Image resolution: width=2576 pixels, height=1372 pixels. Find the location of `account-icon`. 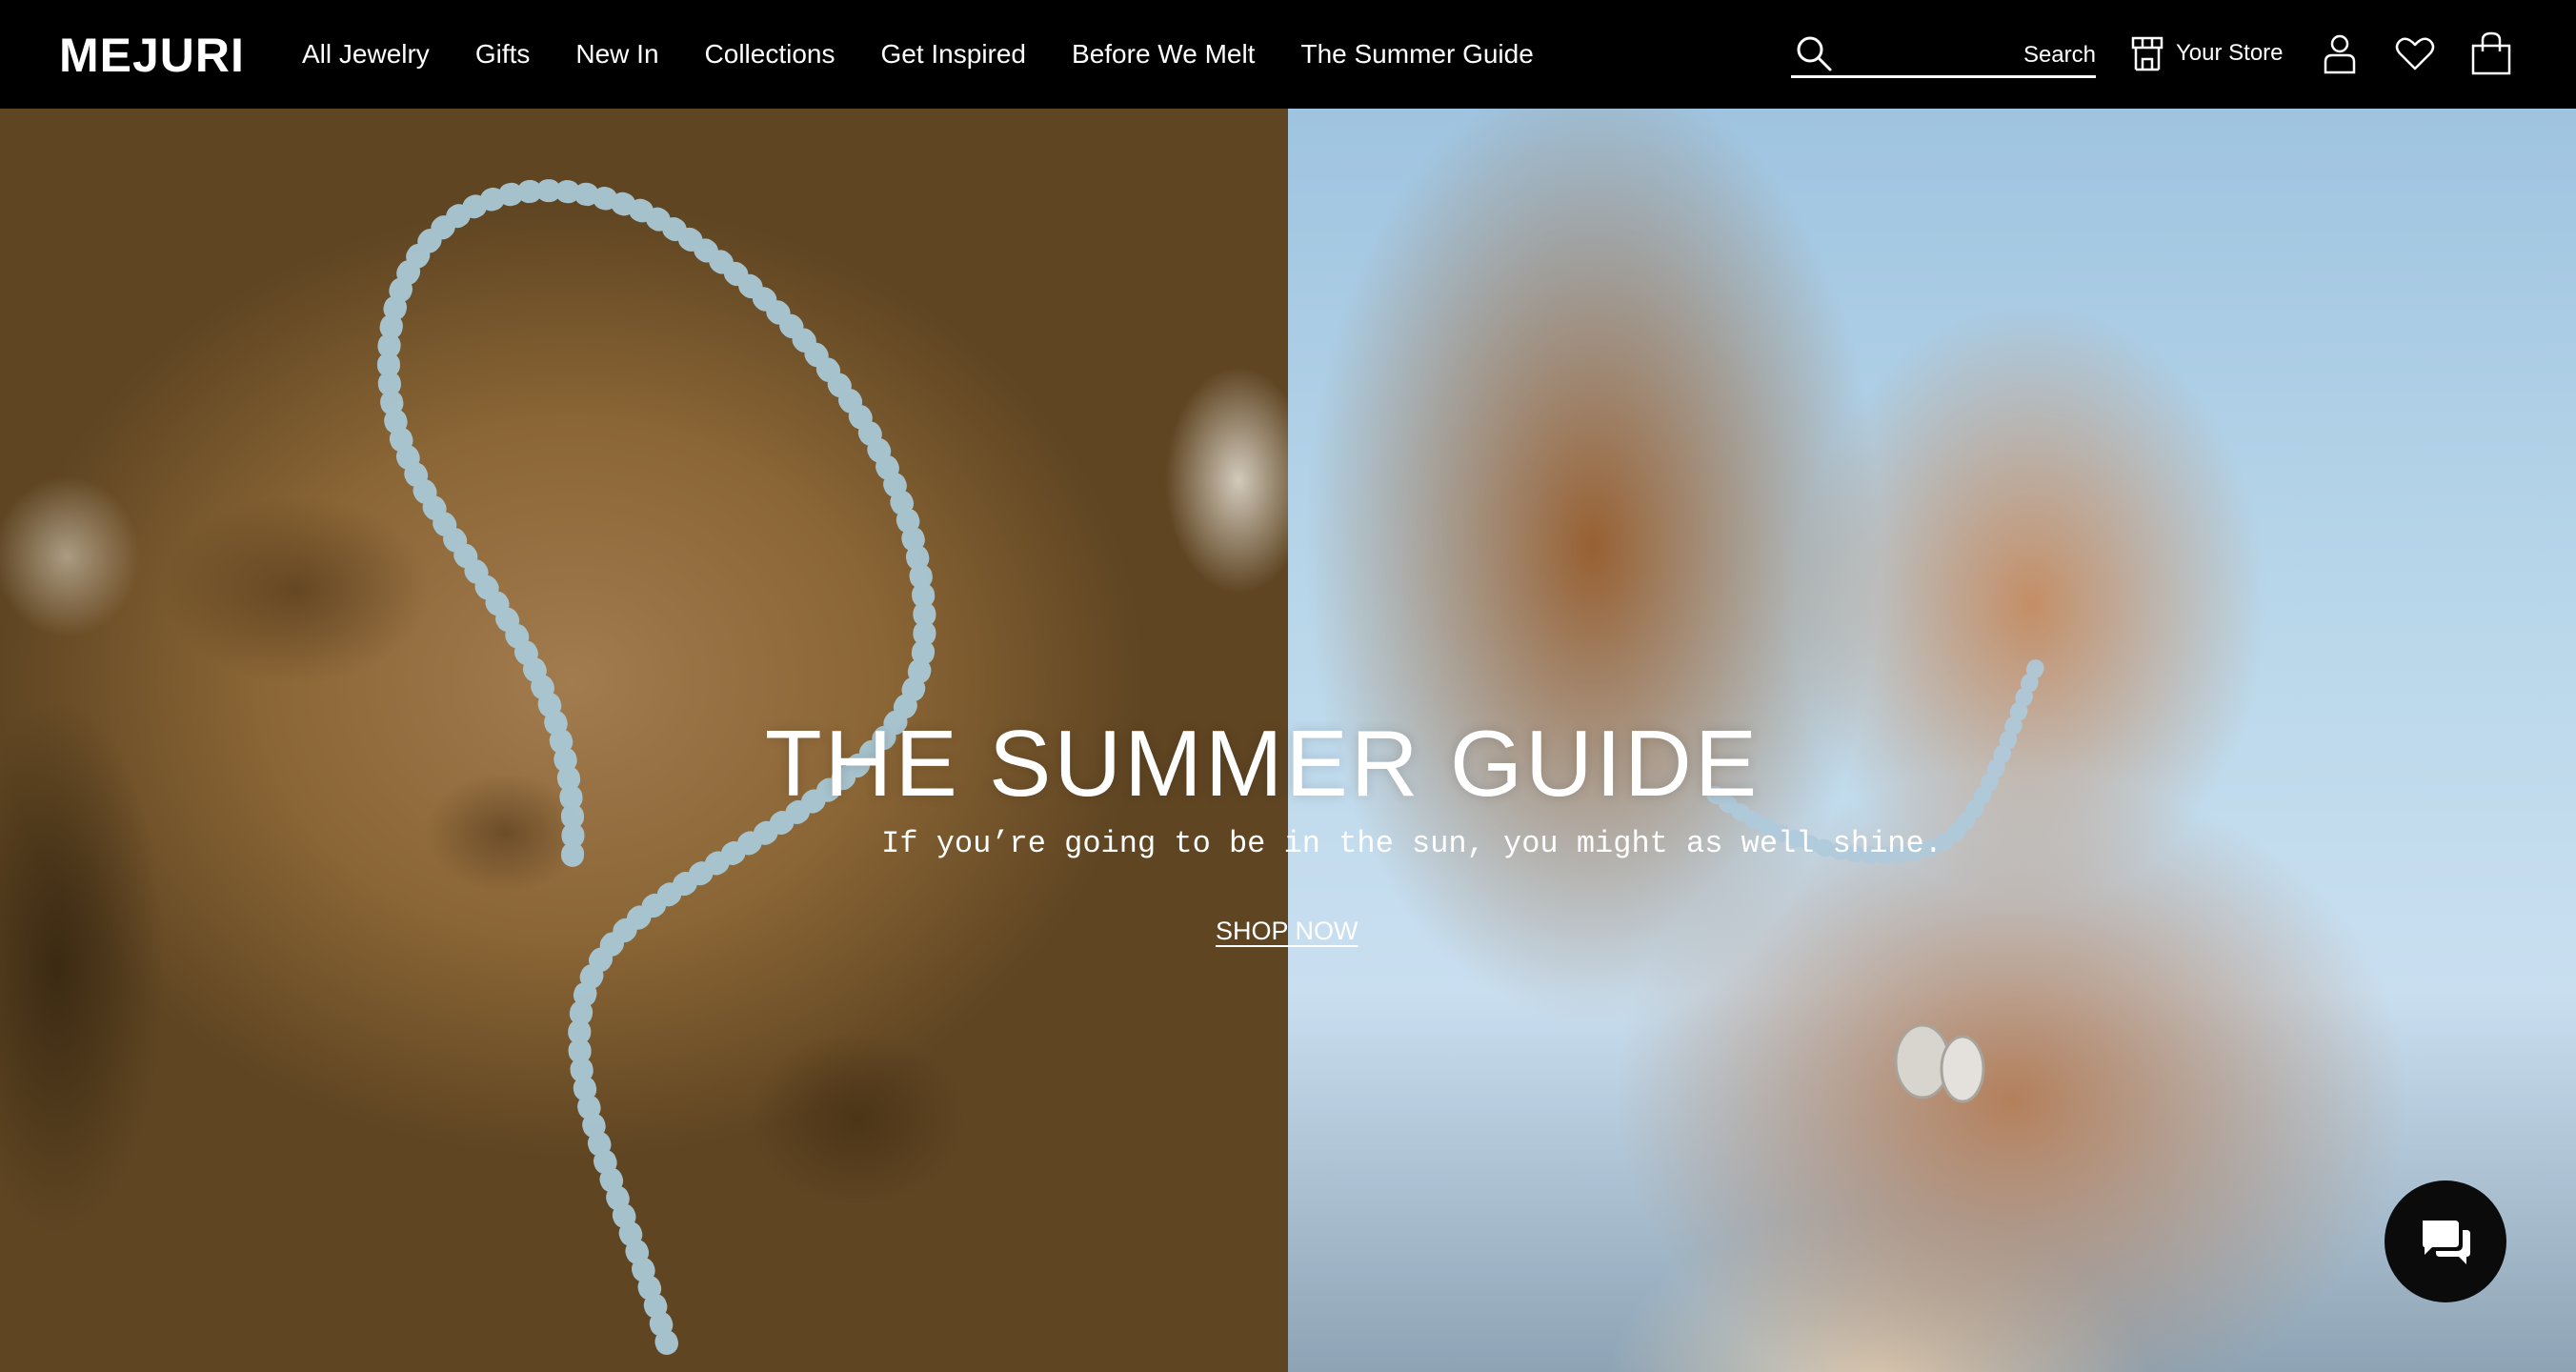

account-icon is located at coordinates (2340, 53).